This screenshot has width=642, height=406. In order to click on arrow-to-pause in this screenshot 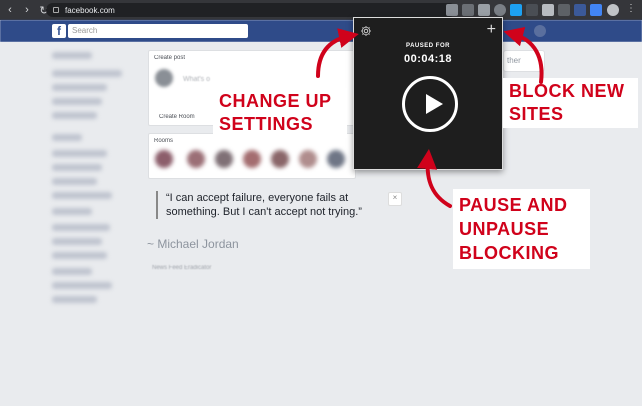, I will do `click(434, 178)`.